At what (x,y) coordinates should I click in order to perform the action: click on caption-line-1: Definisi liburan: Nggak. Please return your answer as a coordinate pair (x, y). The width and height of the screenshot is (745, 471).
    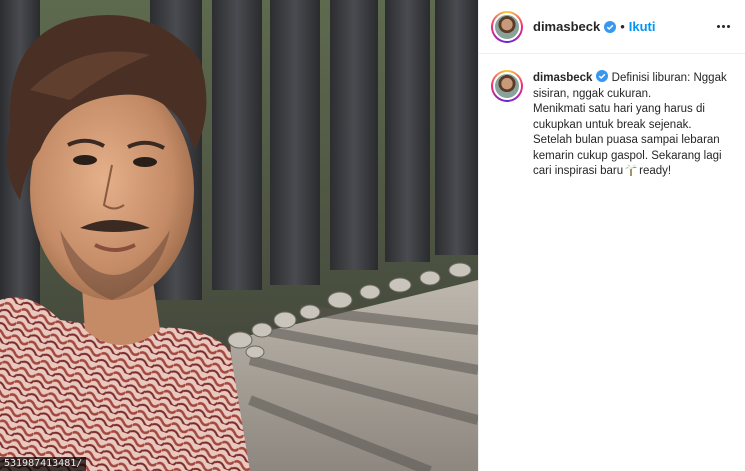
    Looking at the image, I should click on (669, 78).